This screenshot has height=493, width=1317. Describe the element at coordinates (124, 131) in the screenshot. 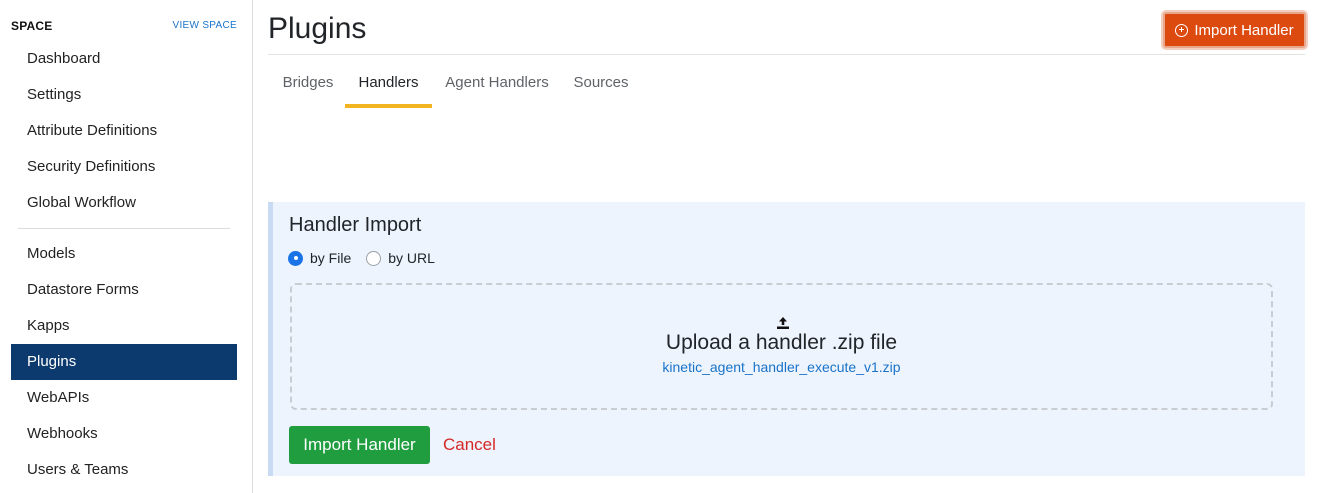

I see `sidebar-item-attribute-definitions: Attribute Definitions` at that location.